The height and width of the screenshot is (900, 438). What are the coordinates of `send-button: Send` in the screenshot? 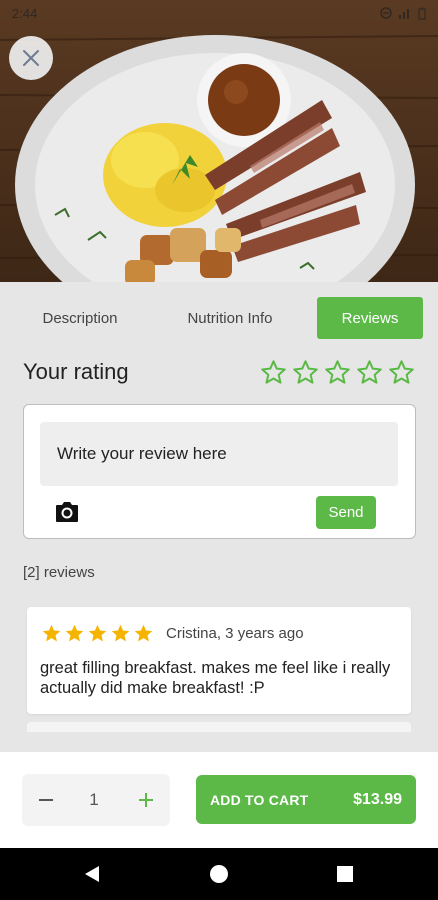 It's located at (346, 512).